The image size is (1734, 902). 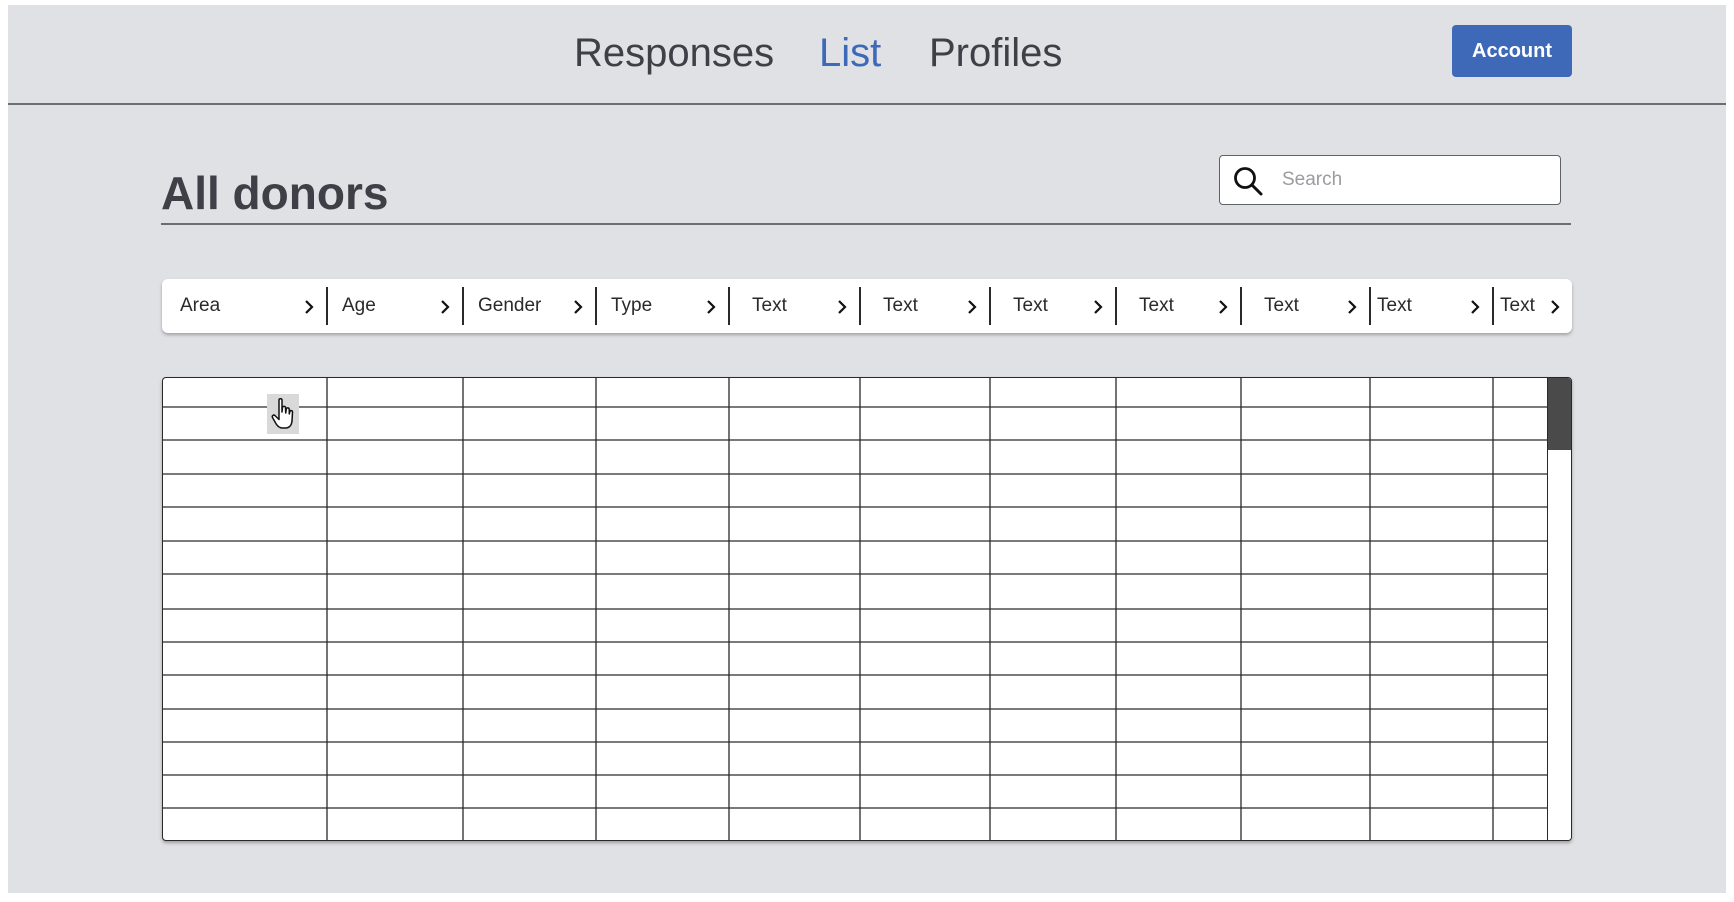 I want to click on column-label: Area, so click(x=200, y=305).